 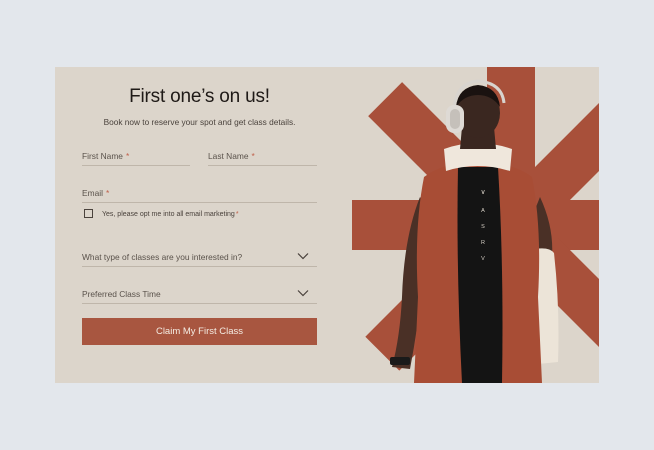 I want to click on class-time-select: Preferred Class Time, so click(x=199, y=295).